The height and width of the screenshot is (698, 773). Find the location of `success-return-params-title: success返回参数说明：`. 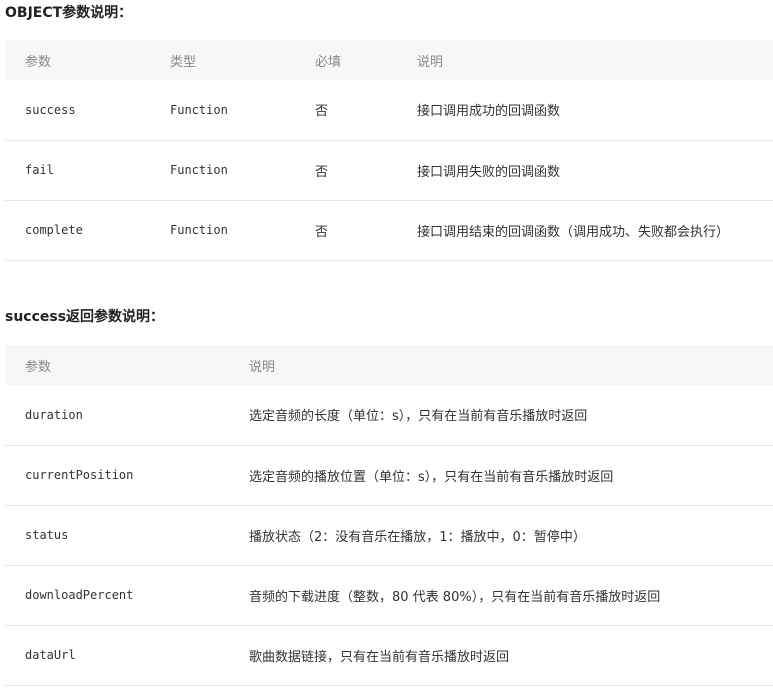

success-return-params-title: success返回参数说明： is located at coordinates (85, 317).